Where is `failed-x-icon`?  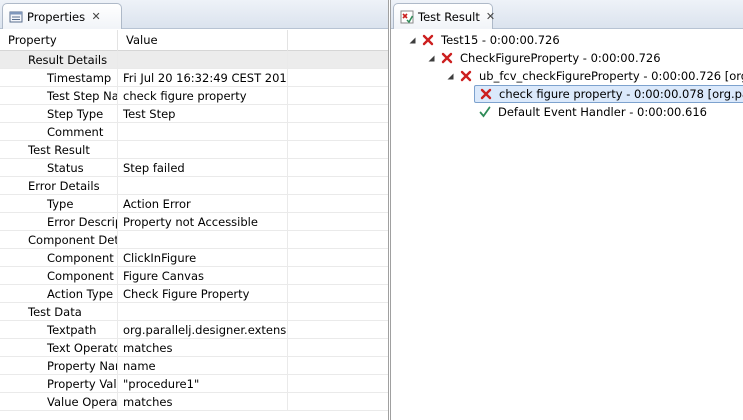
failed-x-icon is located at coordinates (486, 94).